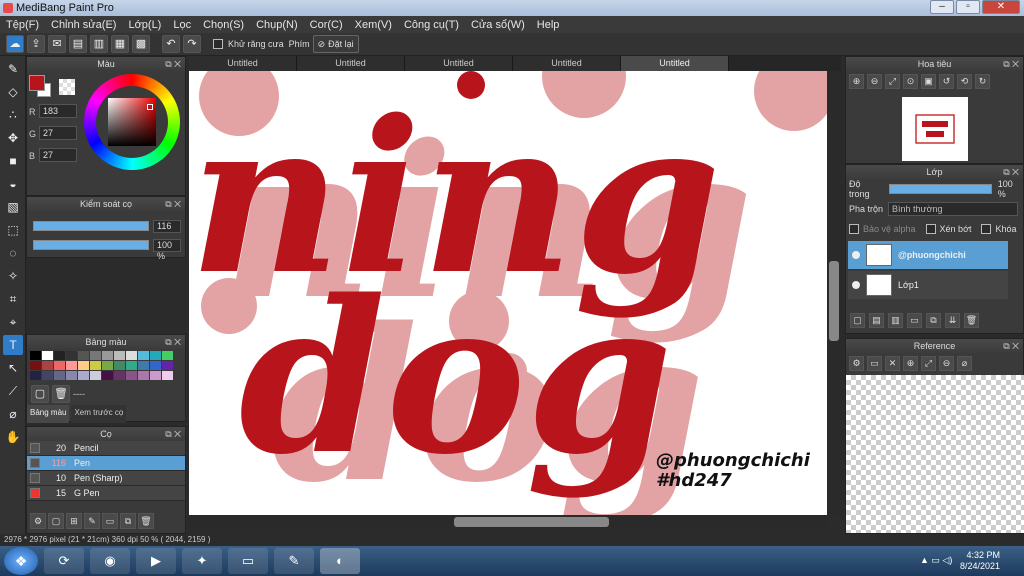  I want to click on protect-alpha-checkbox, so click(854, 229).